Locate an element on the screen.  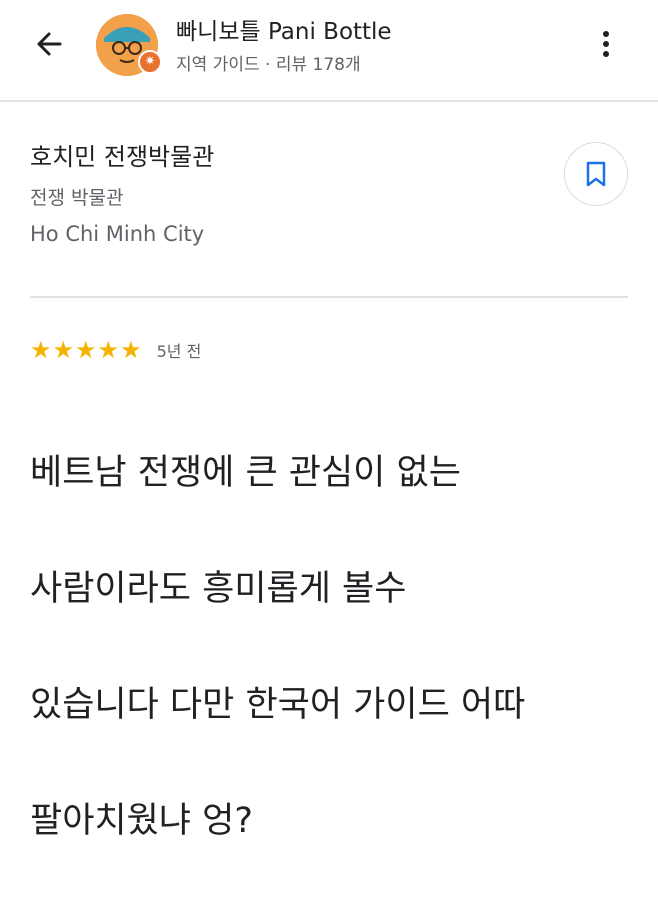
review-line: 사람이라도 흥미롭게 볼수 is located at coordinates (218, 589).